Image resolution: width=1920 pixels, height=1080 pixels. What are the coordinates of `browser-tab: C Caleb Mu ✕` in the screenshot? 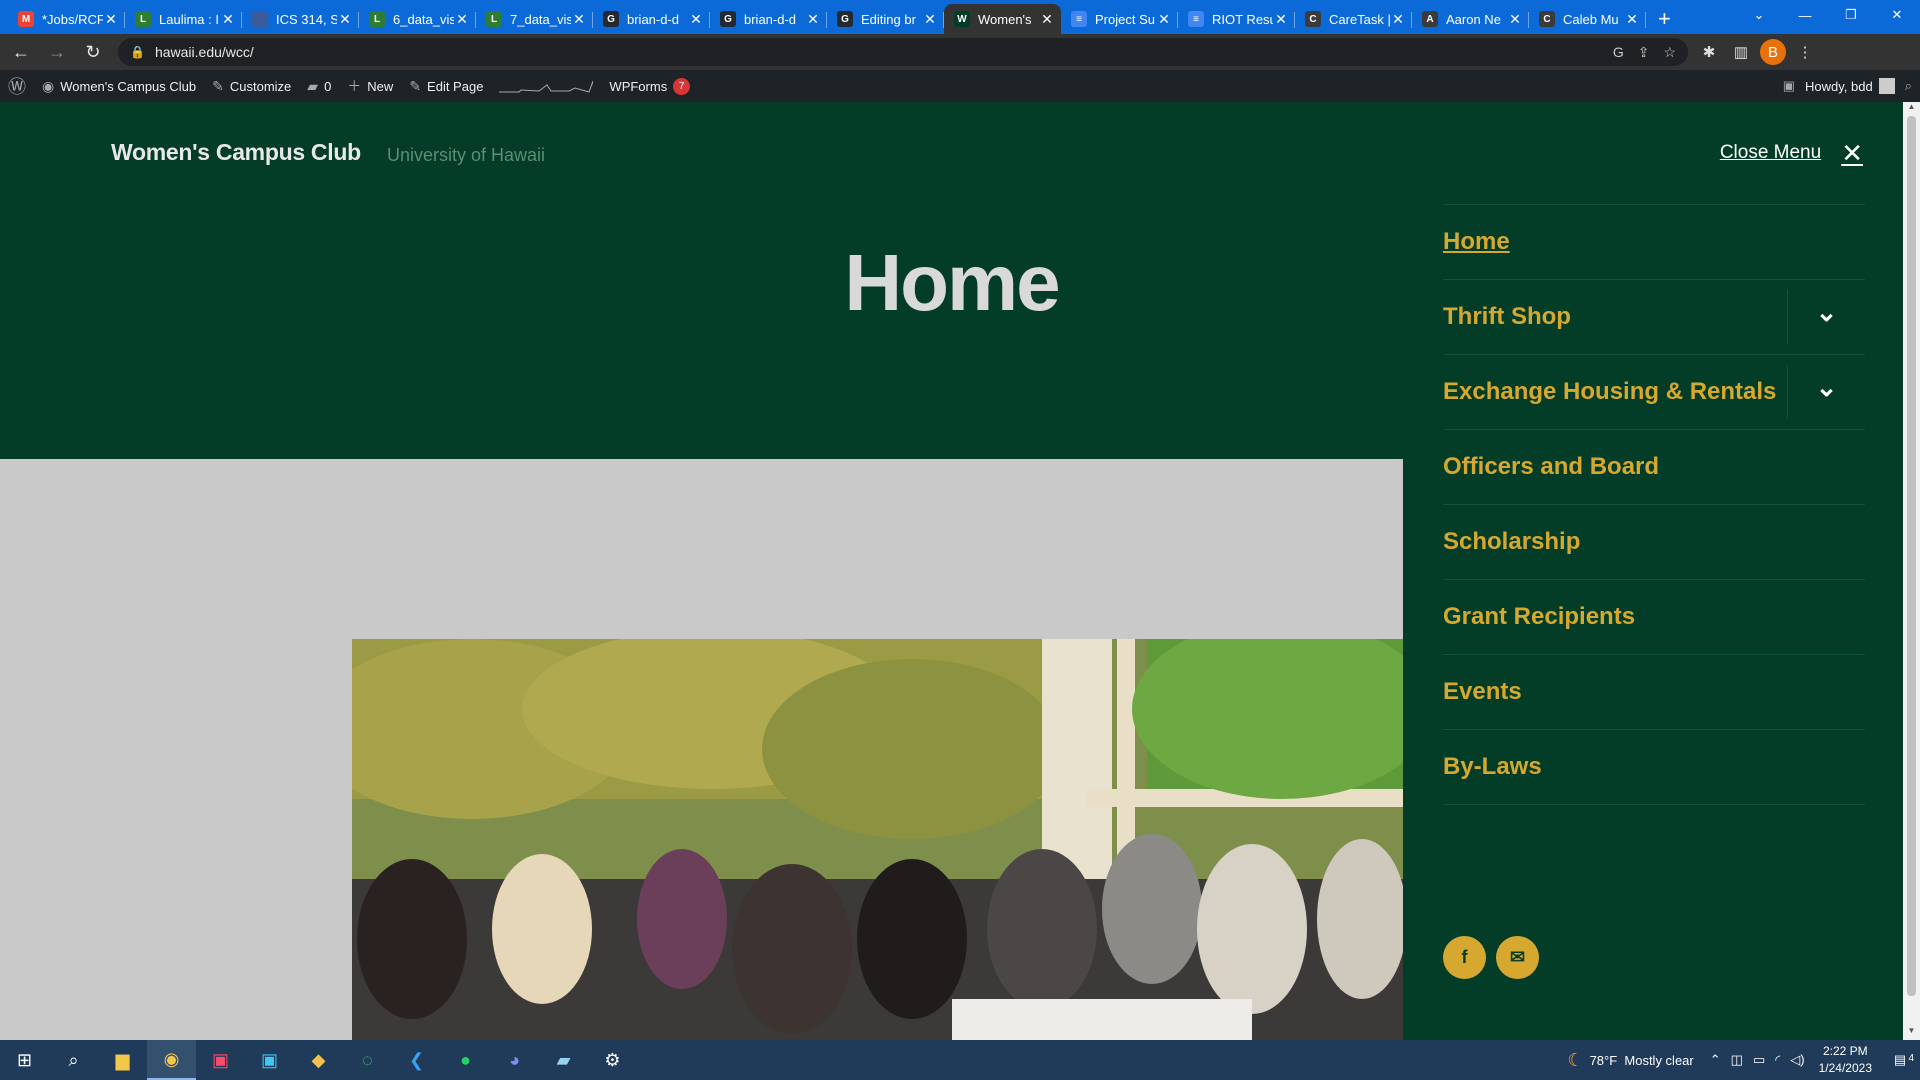 It's located at (1587, 19).